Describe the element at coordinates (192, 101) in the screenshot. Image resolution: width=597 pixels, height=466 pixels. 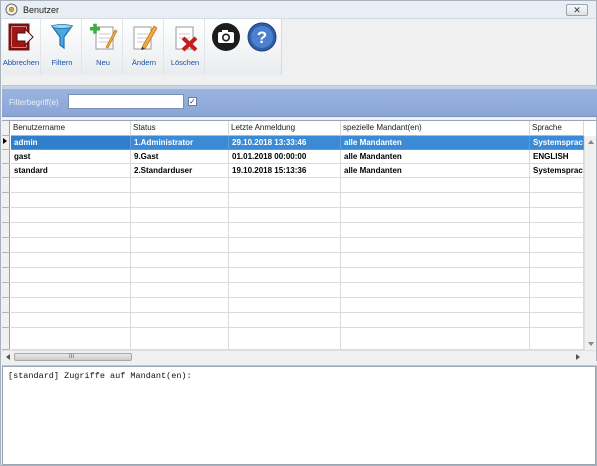
I see `filter-checkbox: ✓` at that location.